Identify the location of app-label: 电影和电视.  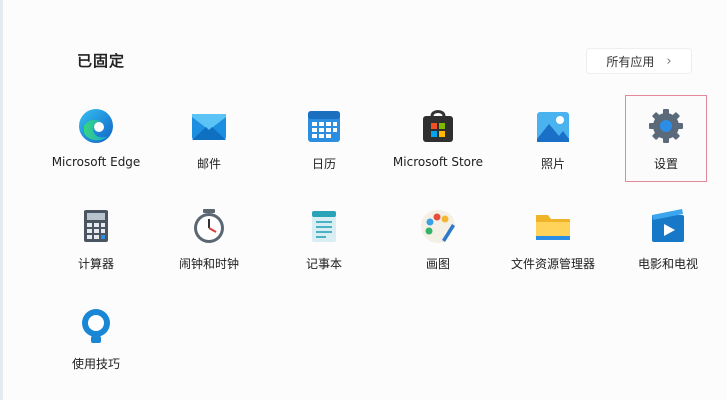
(667, 264).